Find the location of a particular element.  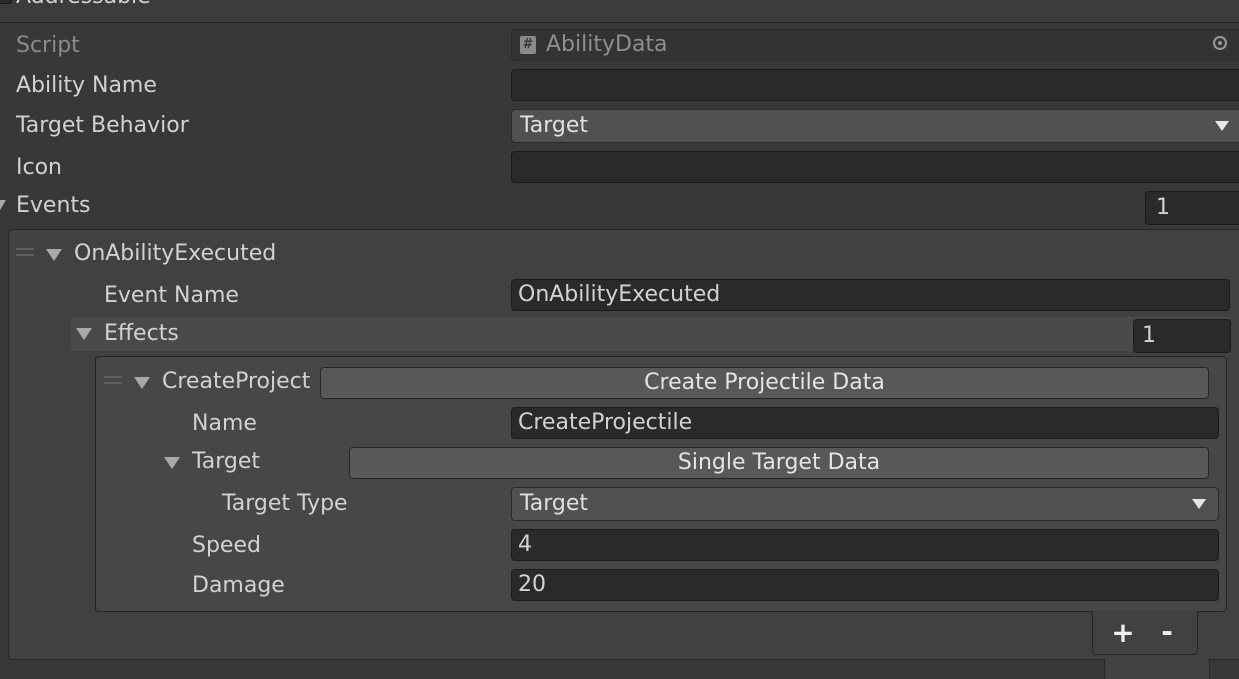

script-hash-icon: # is located at coordinates (528, 45).